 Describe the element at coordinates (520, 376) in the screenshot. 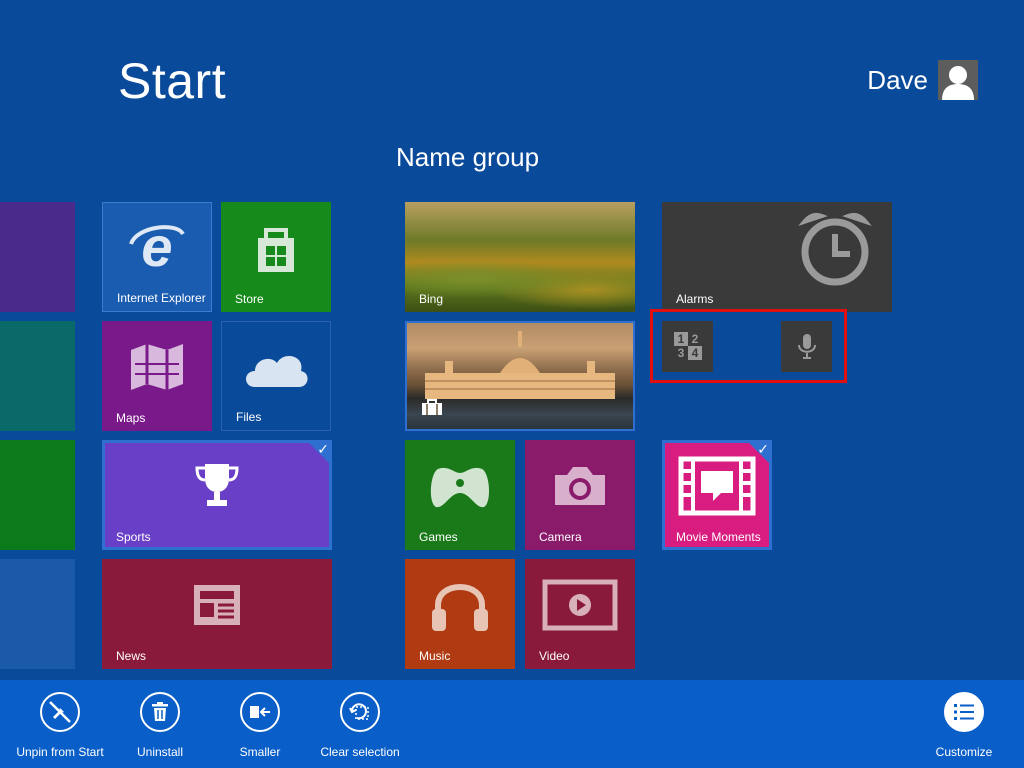

I see `travel-tile` at that location.